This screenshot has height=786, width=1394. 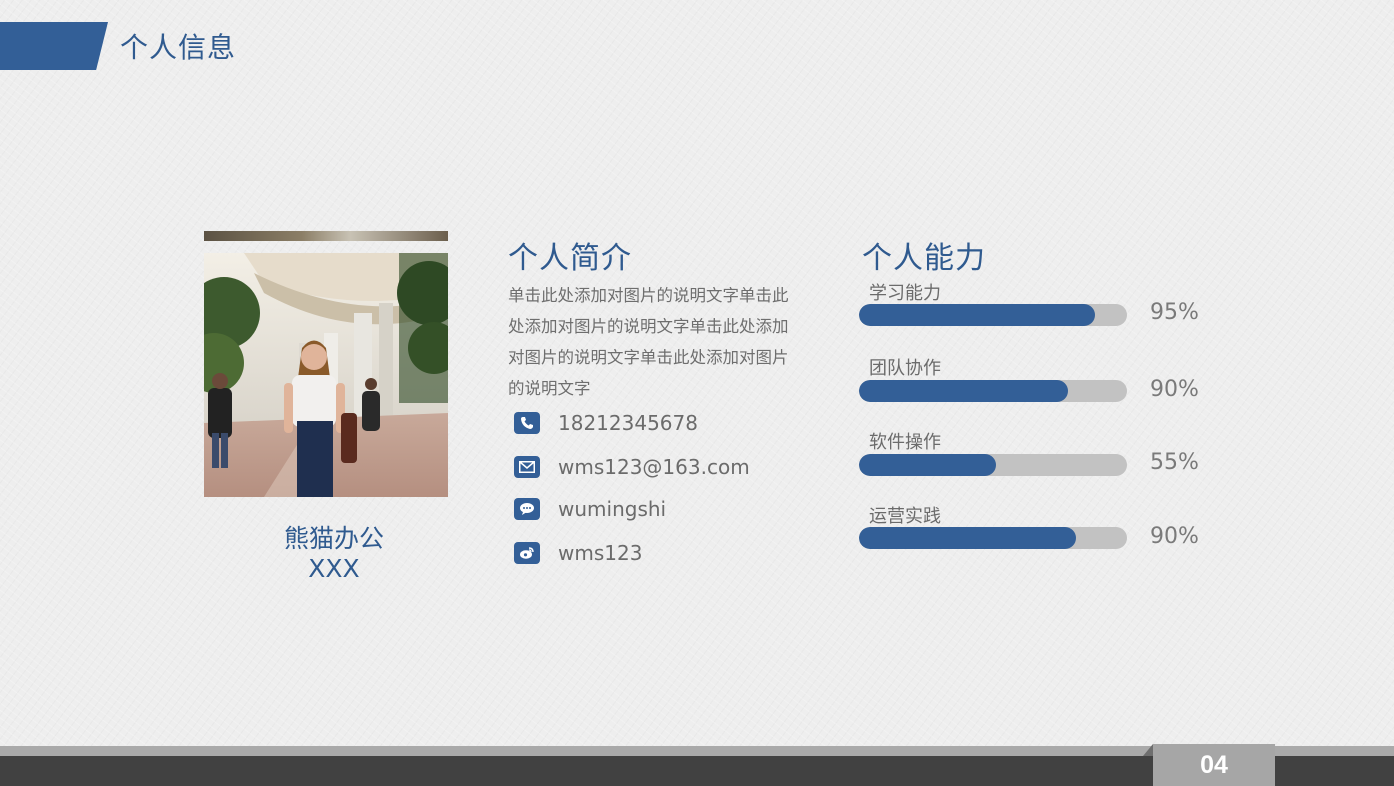 What do you see at coordinates (905, 368) in the screenshot?
I see `skill-label: 团队协作` at bounding box center [905, 368].